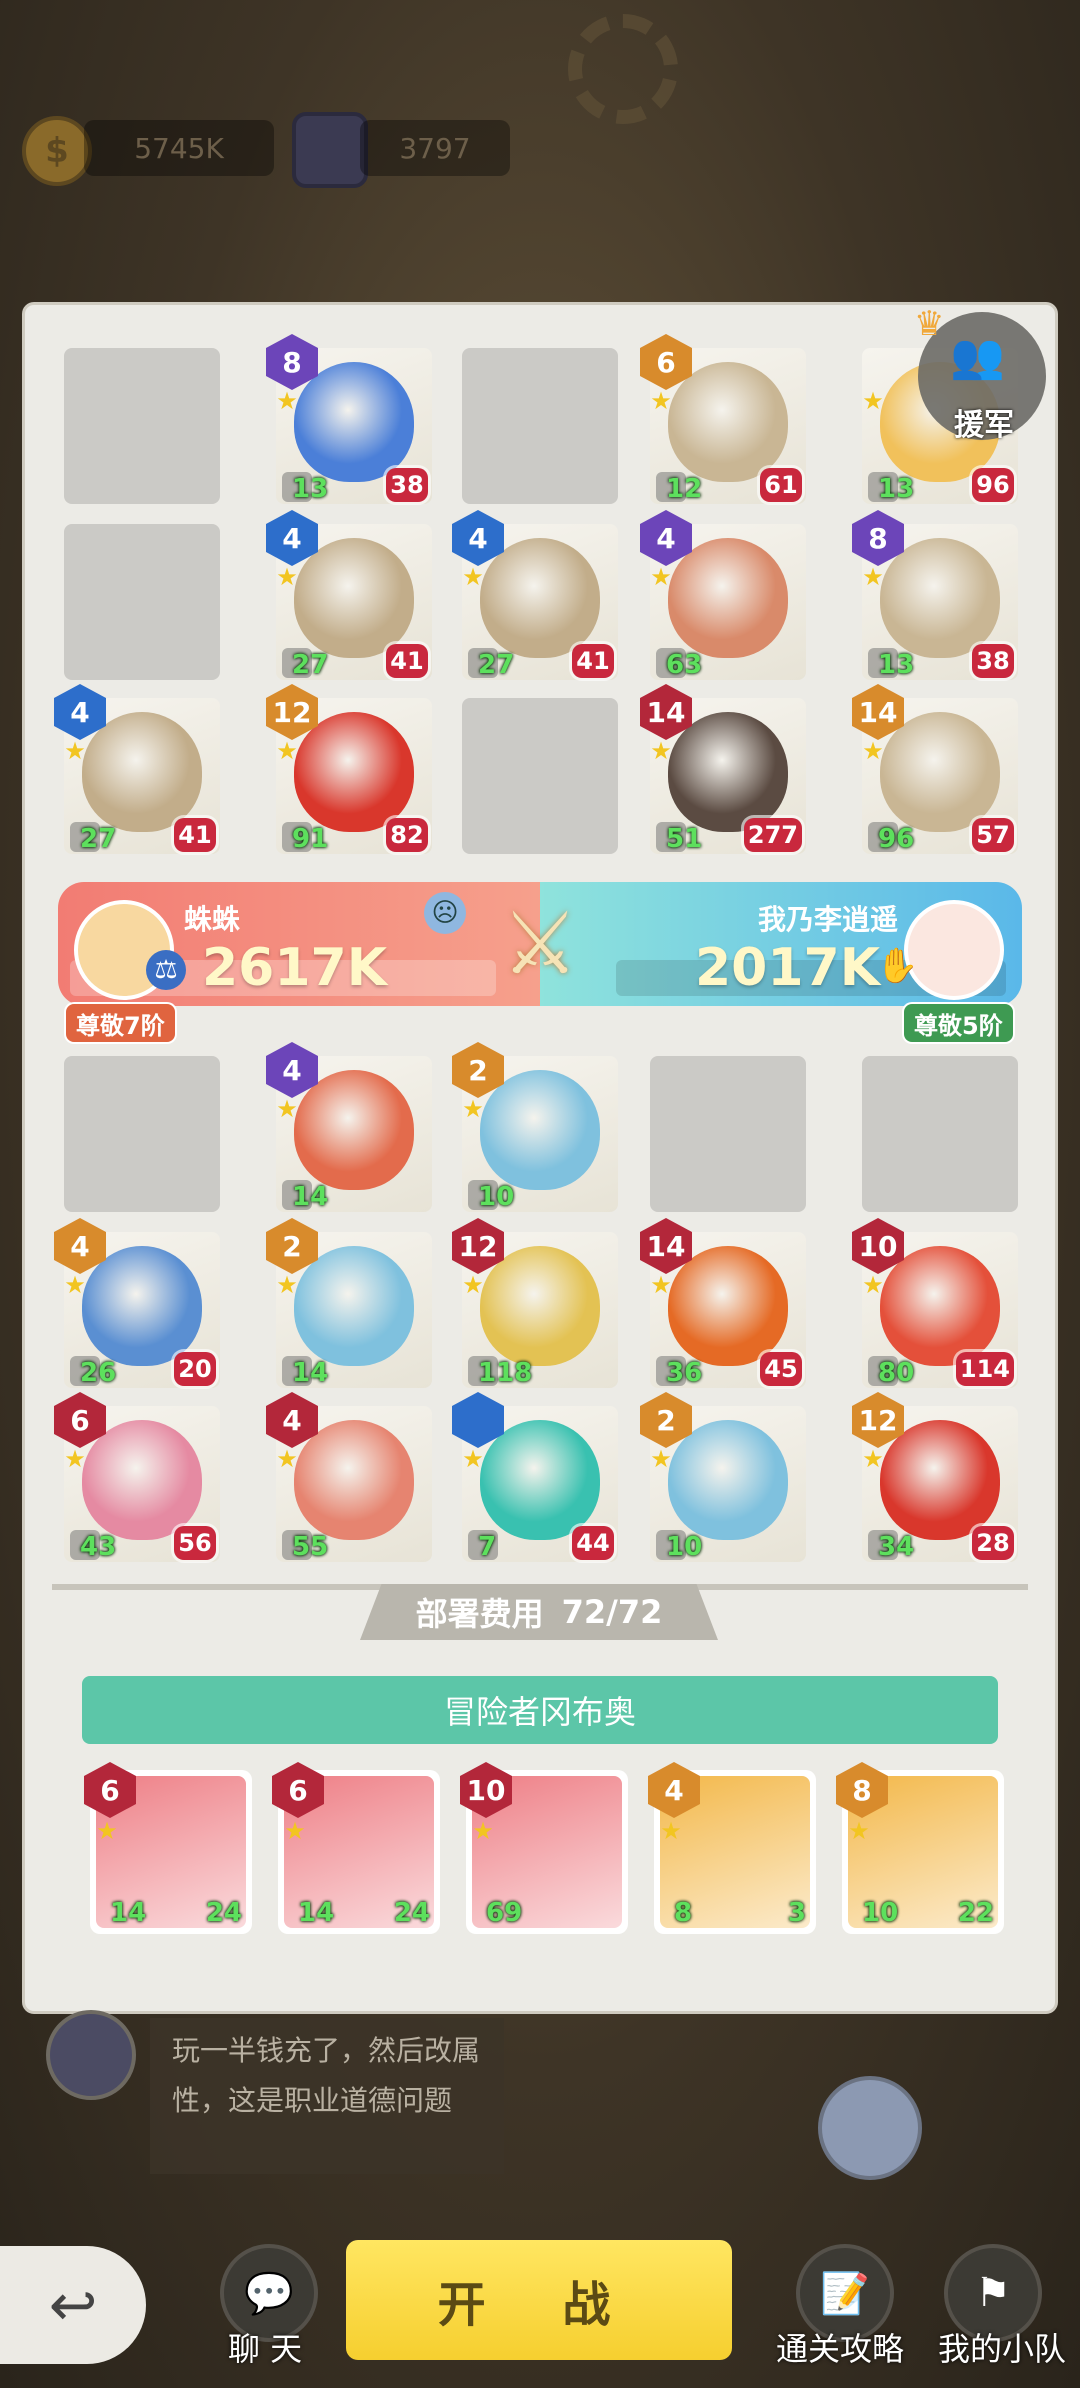 This screenshot has width=1080, height=2388. Describe the element at coordinates (91, 2055) in the screenshot. I see `chat-avatar` at that location.